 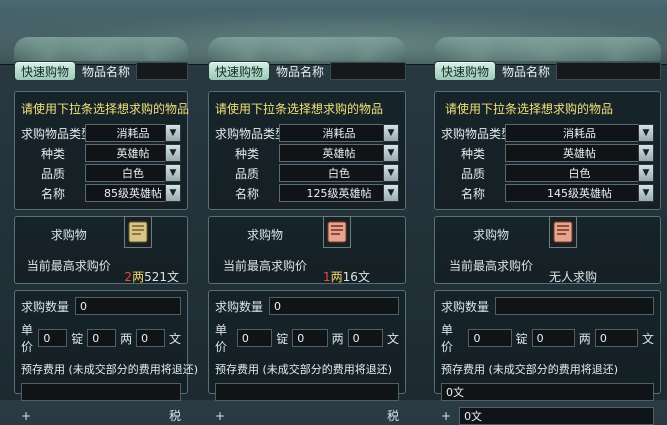 What do you see at coordinates (465, 306) in the screenshot?
I see `quantity-label: 求购数量` at bounding box center [465, 306].